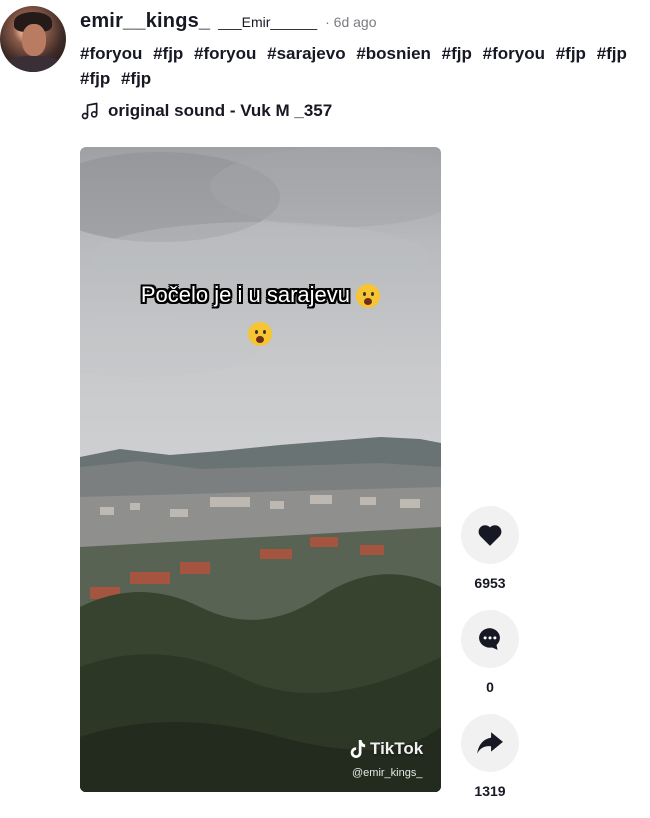  I want to click on like-action: 6953, so click(490, 548).